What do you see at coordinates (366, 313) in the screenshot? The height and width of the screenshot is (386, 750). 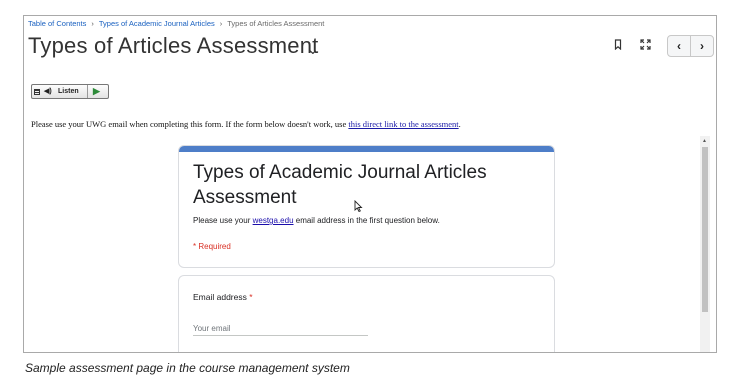 I see `email-question-card: Email address *` at bounding box center [366, 313].